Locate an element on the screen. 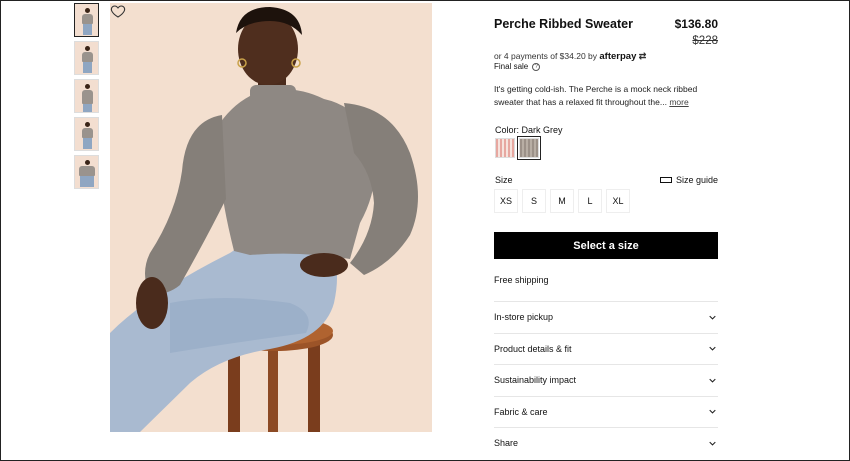  thumbnail-gallery is located at coordinates (87, 98).